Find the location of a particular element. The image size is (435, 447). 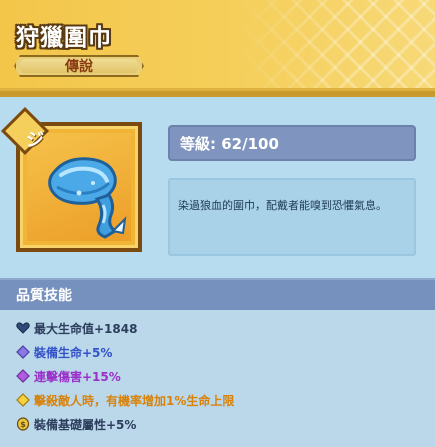

header-divider is located at coordinates (217, 92).